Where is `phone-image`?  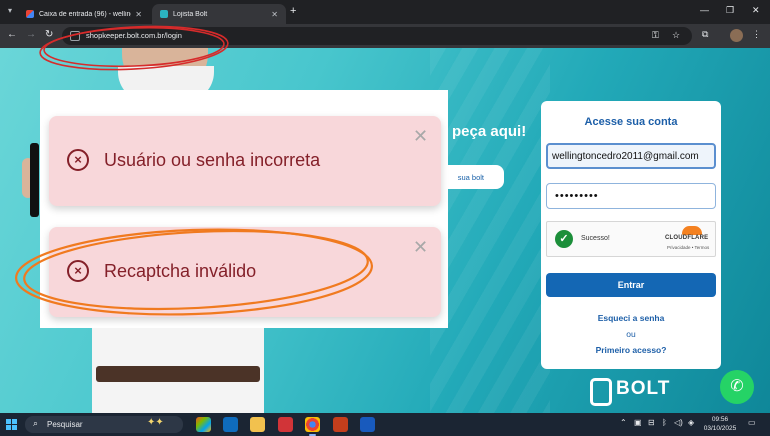
phone-image is located at coordinates (34, 180).